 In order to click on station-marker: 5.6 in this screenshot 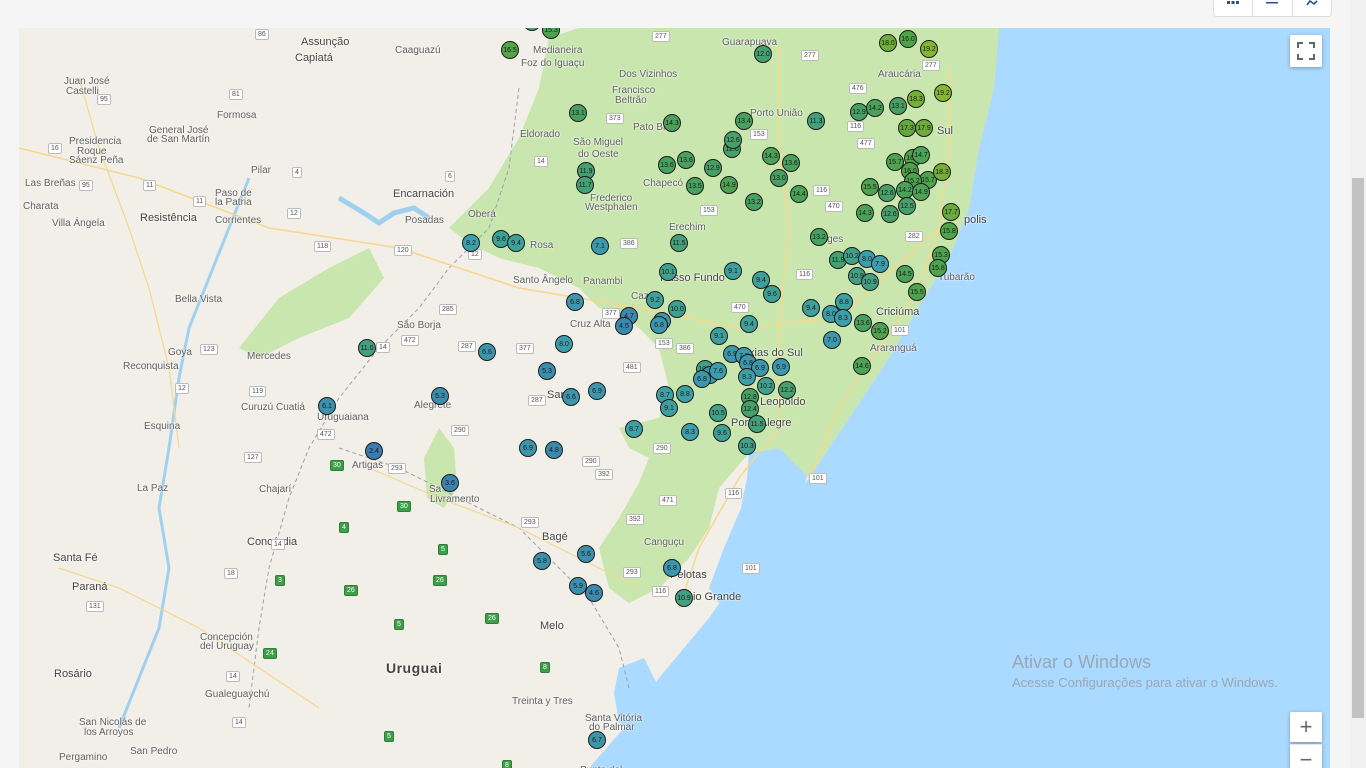, I will do `click(586, 554)`.